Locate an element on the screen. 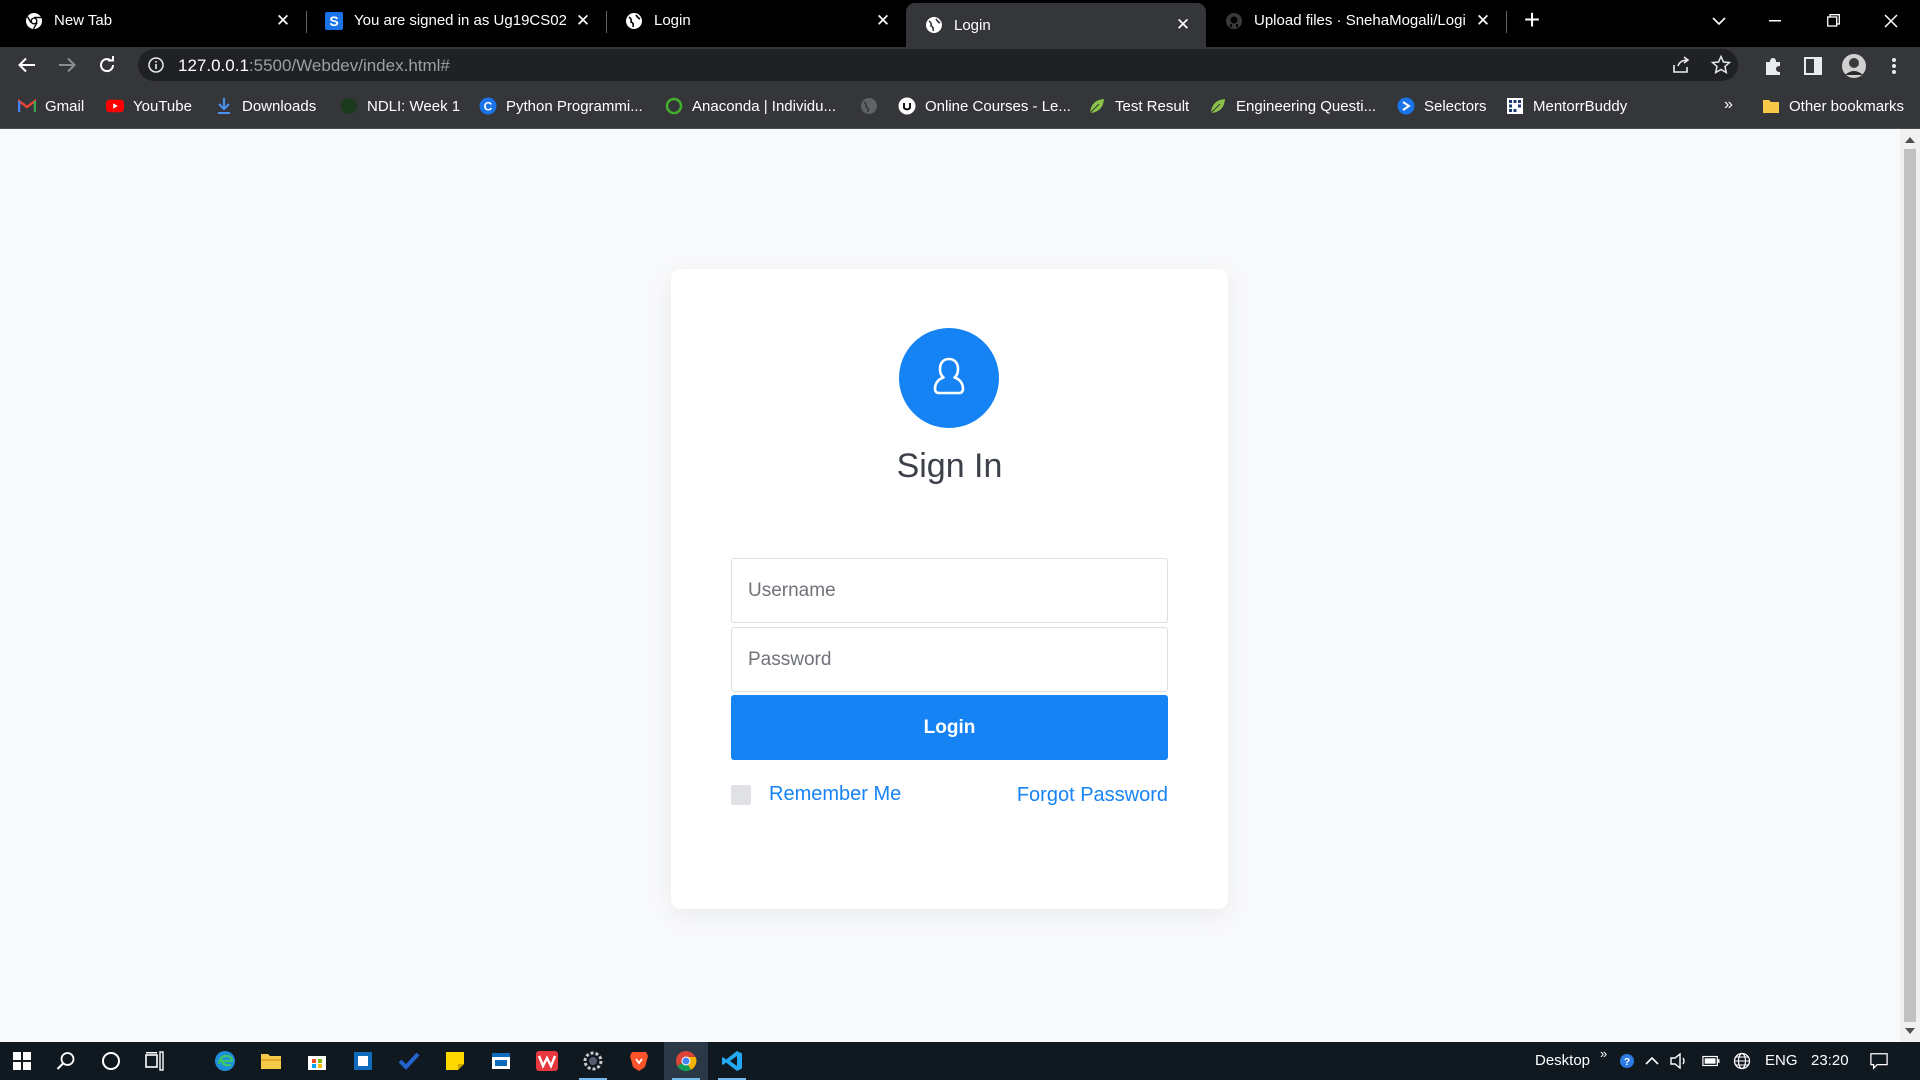 This screenshot has height=1080, width=1920. bookmark-mentorrbuddy: MentorrBuddy is located at coordinates (1566, 106).